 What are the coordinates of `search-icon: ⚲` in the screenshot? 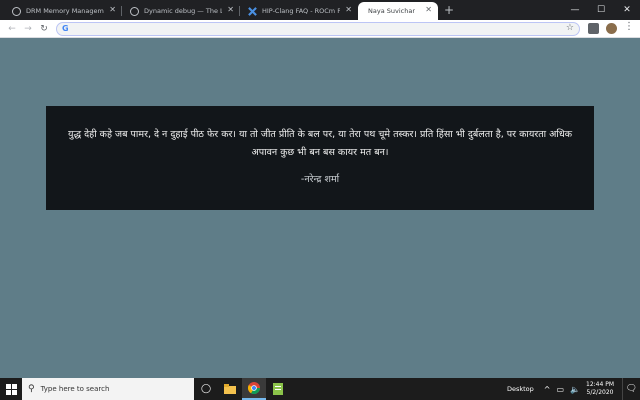 It's located at (31, 389).